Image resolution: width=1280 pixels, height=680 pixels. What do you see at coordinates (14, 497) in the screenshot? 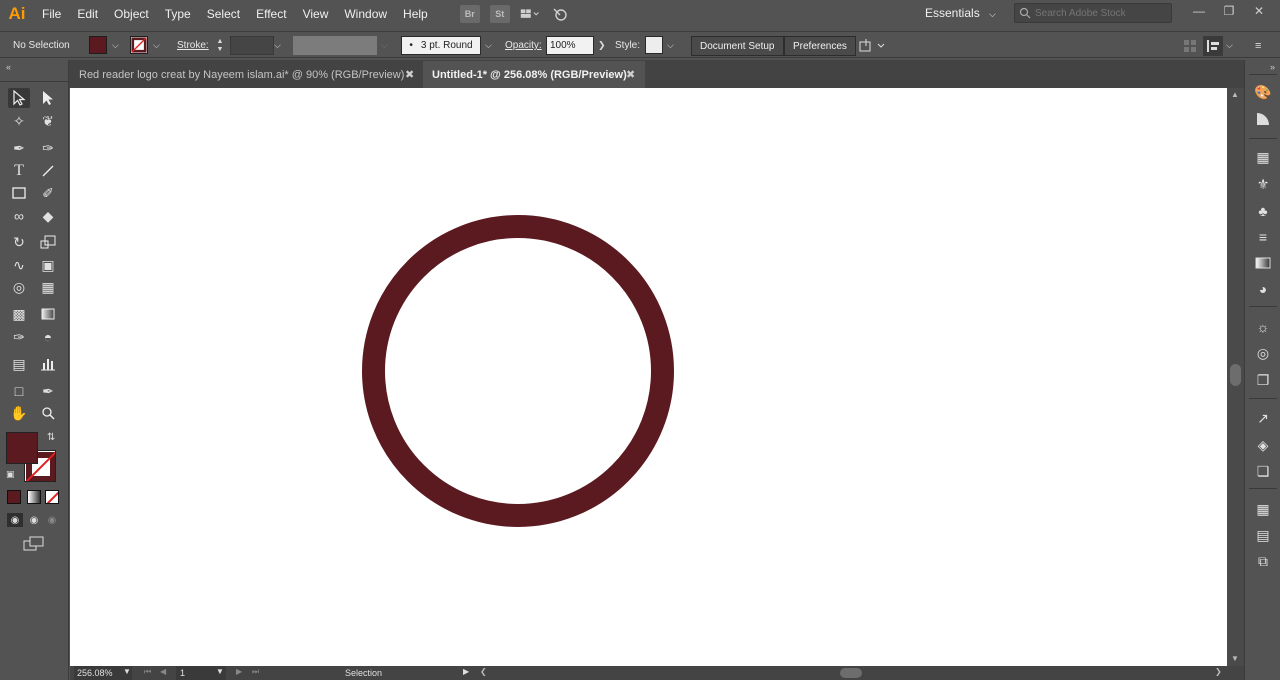
I see `color-mode-icon` at bounding box center [14, 497].